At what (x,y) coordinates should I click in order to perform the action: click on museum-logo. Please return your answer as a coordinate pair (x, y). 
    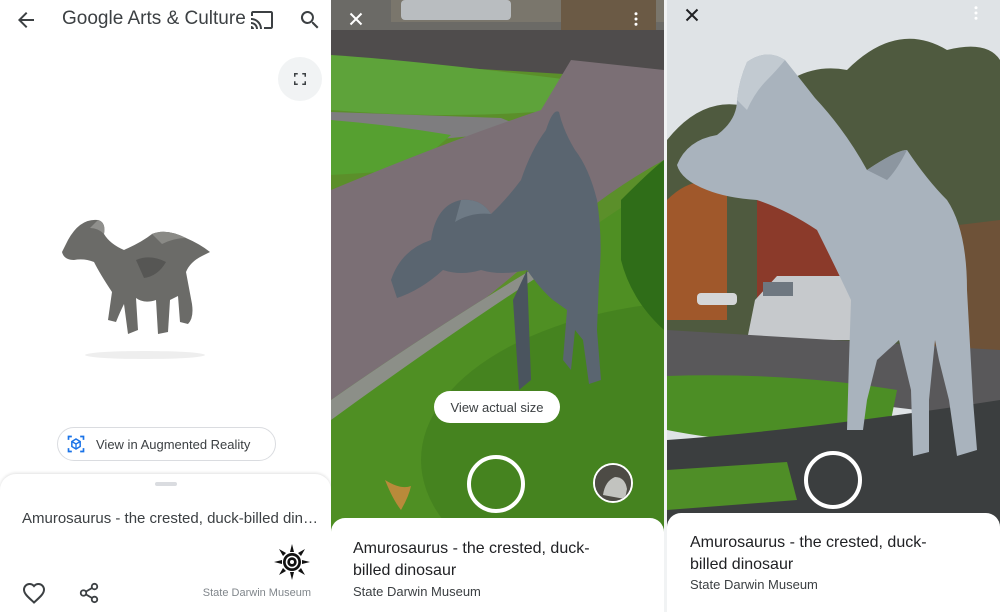
    Looking at the image, I should click on (292, 562).